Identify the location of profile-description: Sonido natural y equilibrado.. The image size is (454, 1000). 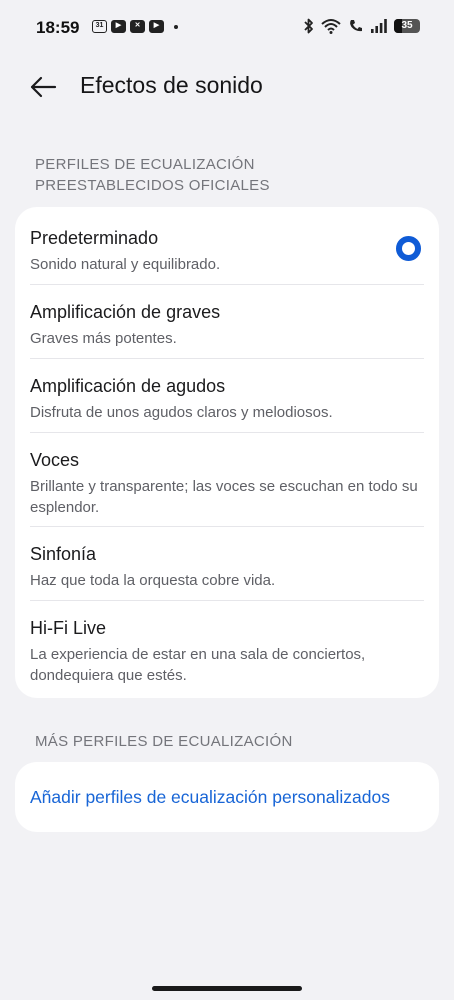
(125, 264).